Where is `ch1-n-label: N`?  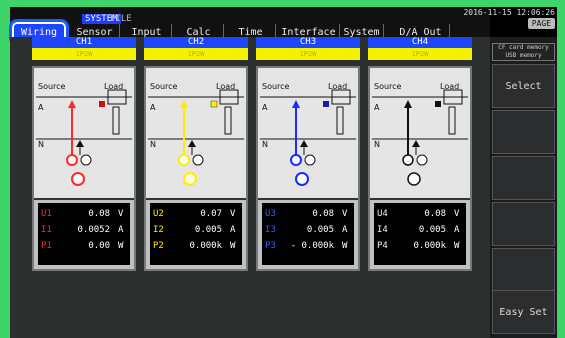 ch1-n-label: N is located at coordinates (41, 144).